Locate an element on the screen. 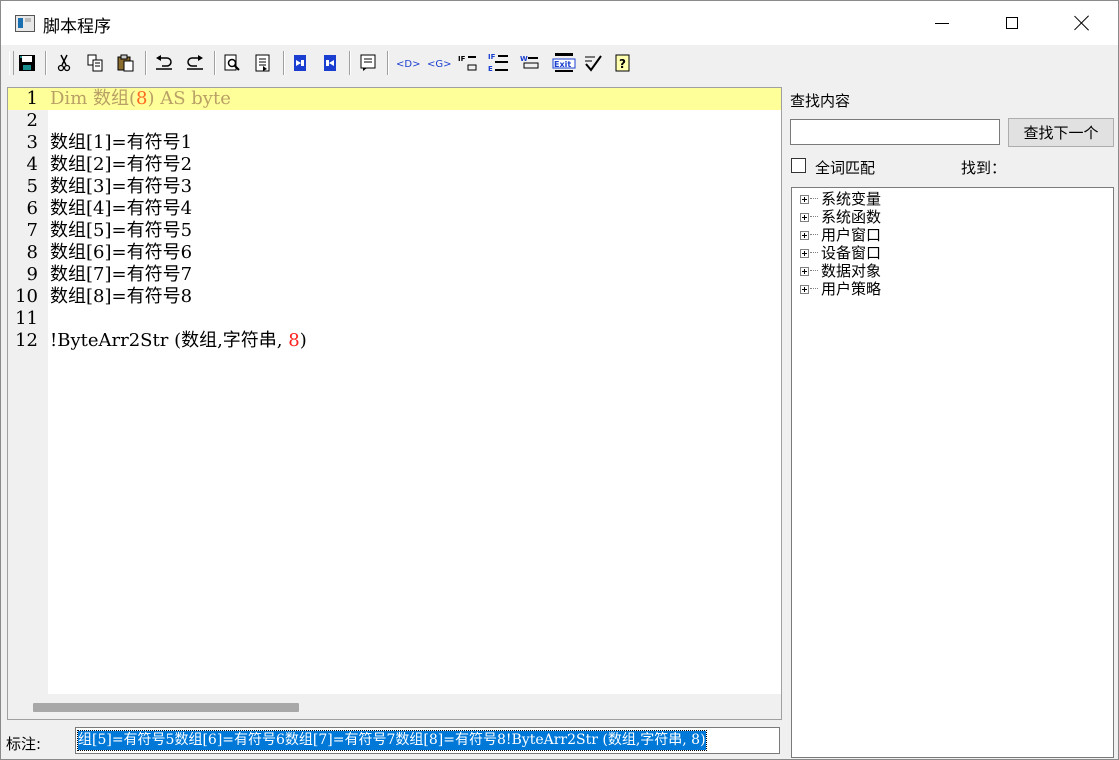 This screenshot has width=1119, height=760. code-line: 10 数组[8]=有符号8 is located at coordinates (394, 297).